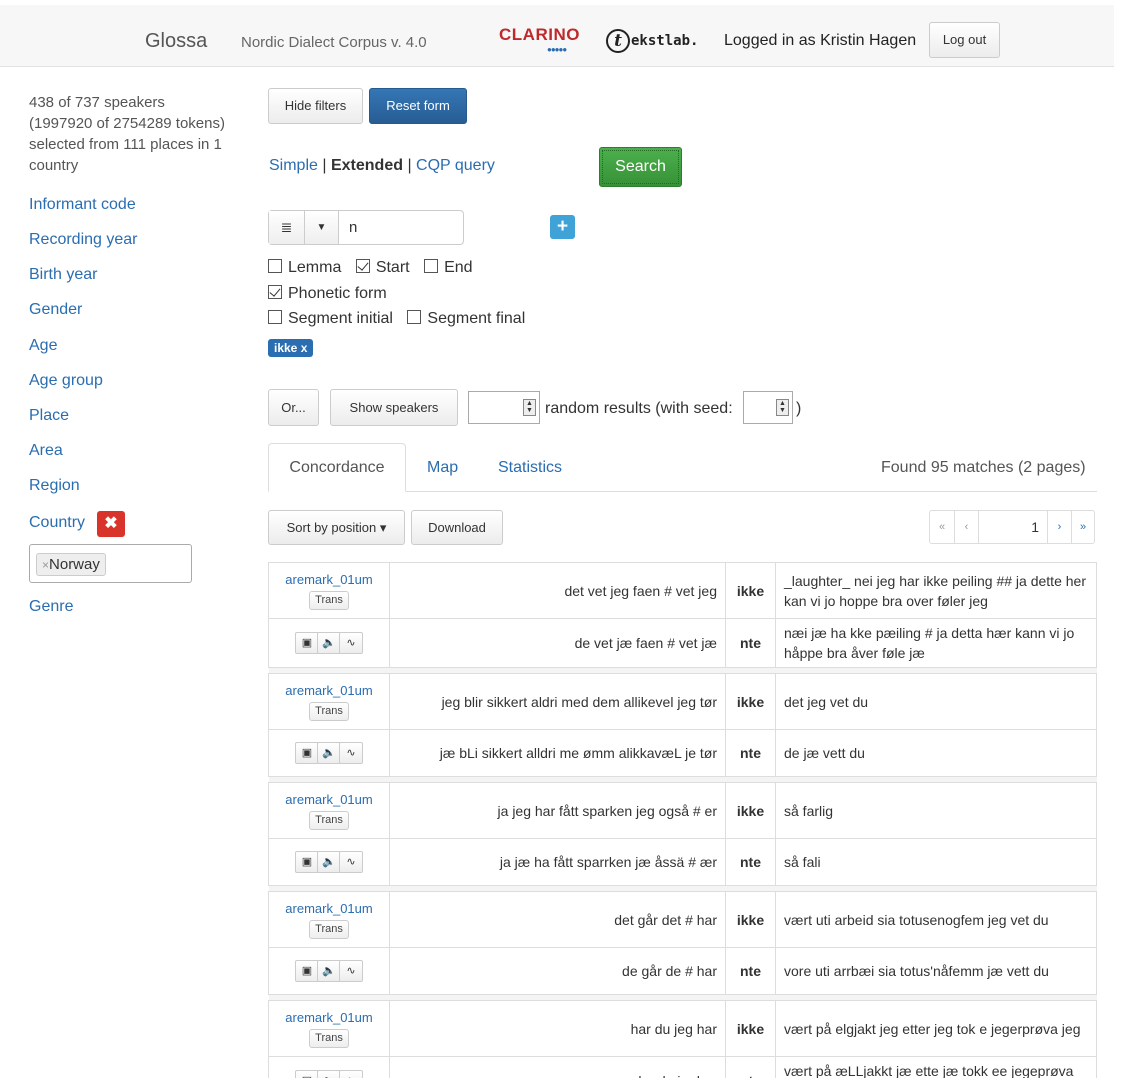  Describe the element at coordinates (964, 40) in the screenshot. I see `logout-button: Log out` at that location.